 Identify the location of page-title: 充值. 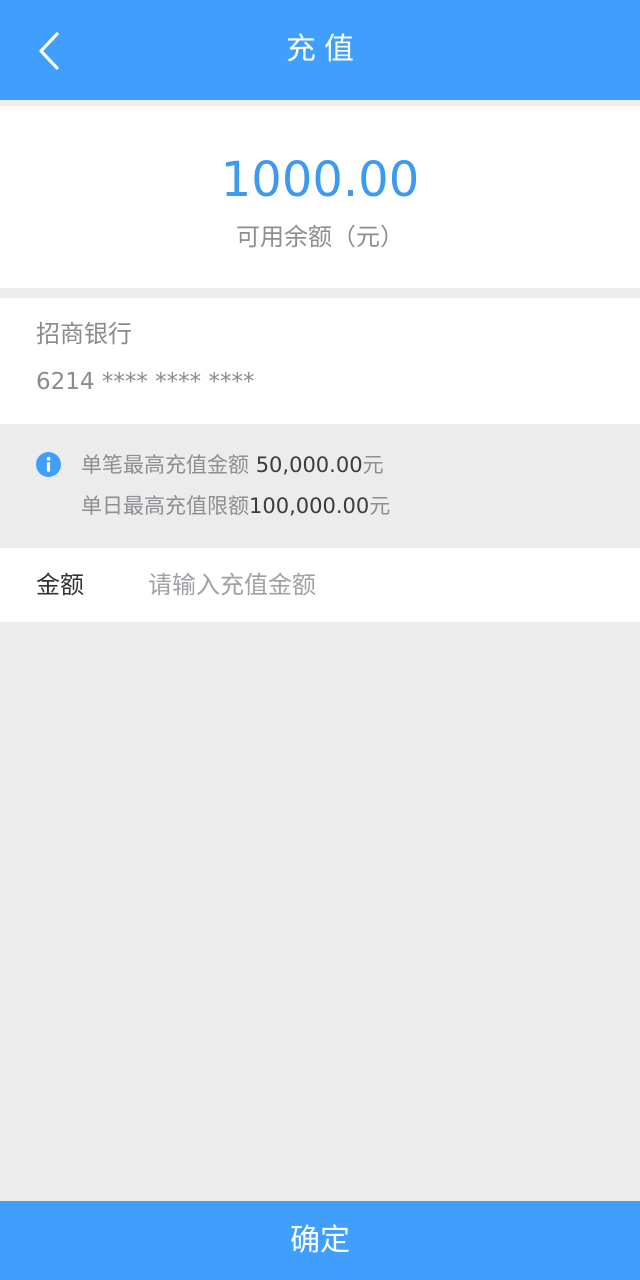
(324, 49).